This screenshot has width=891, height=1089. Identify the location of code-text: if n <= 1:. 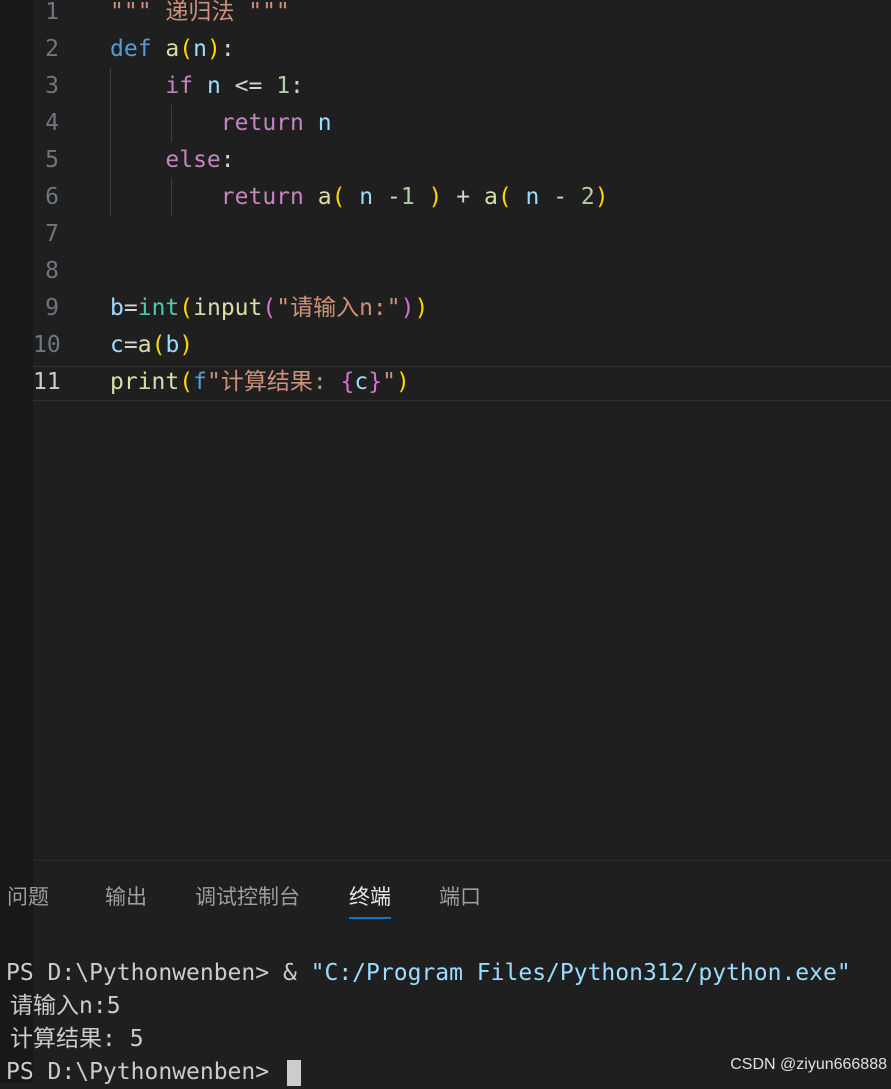
(207, 86).